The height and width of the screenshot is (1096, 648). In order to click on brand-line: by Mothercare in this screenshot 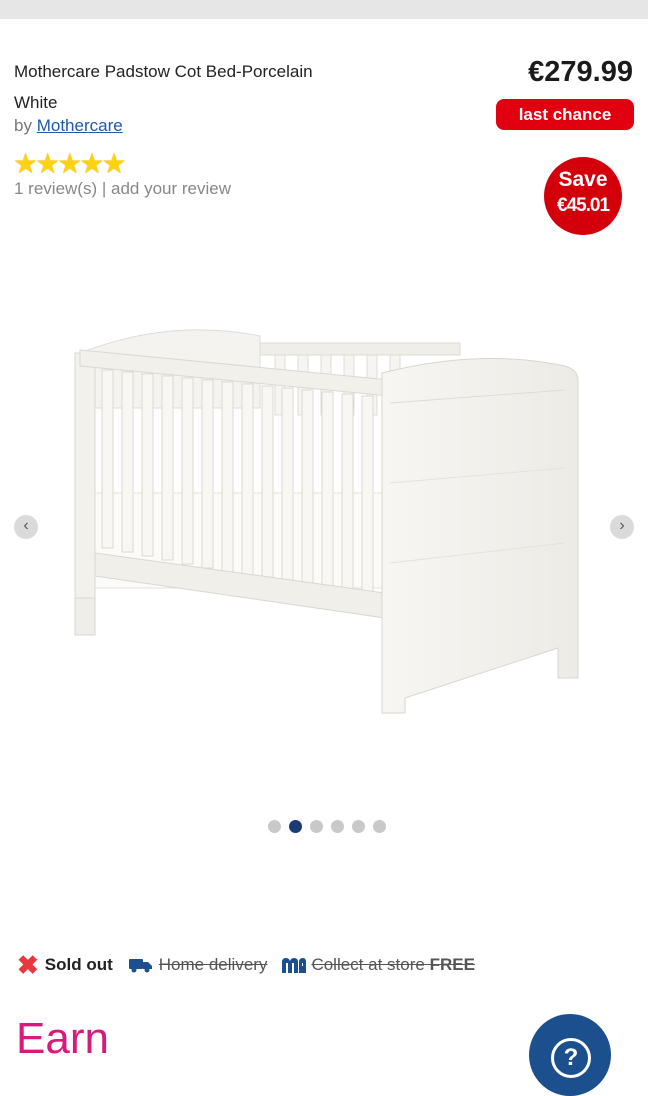, I will do `click(68, 126)`.